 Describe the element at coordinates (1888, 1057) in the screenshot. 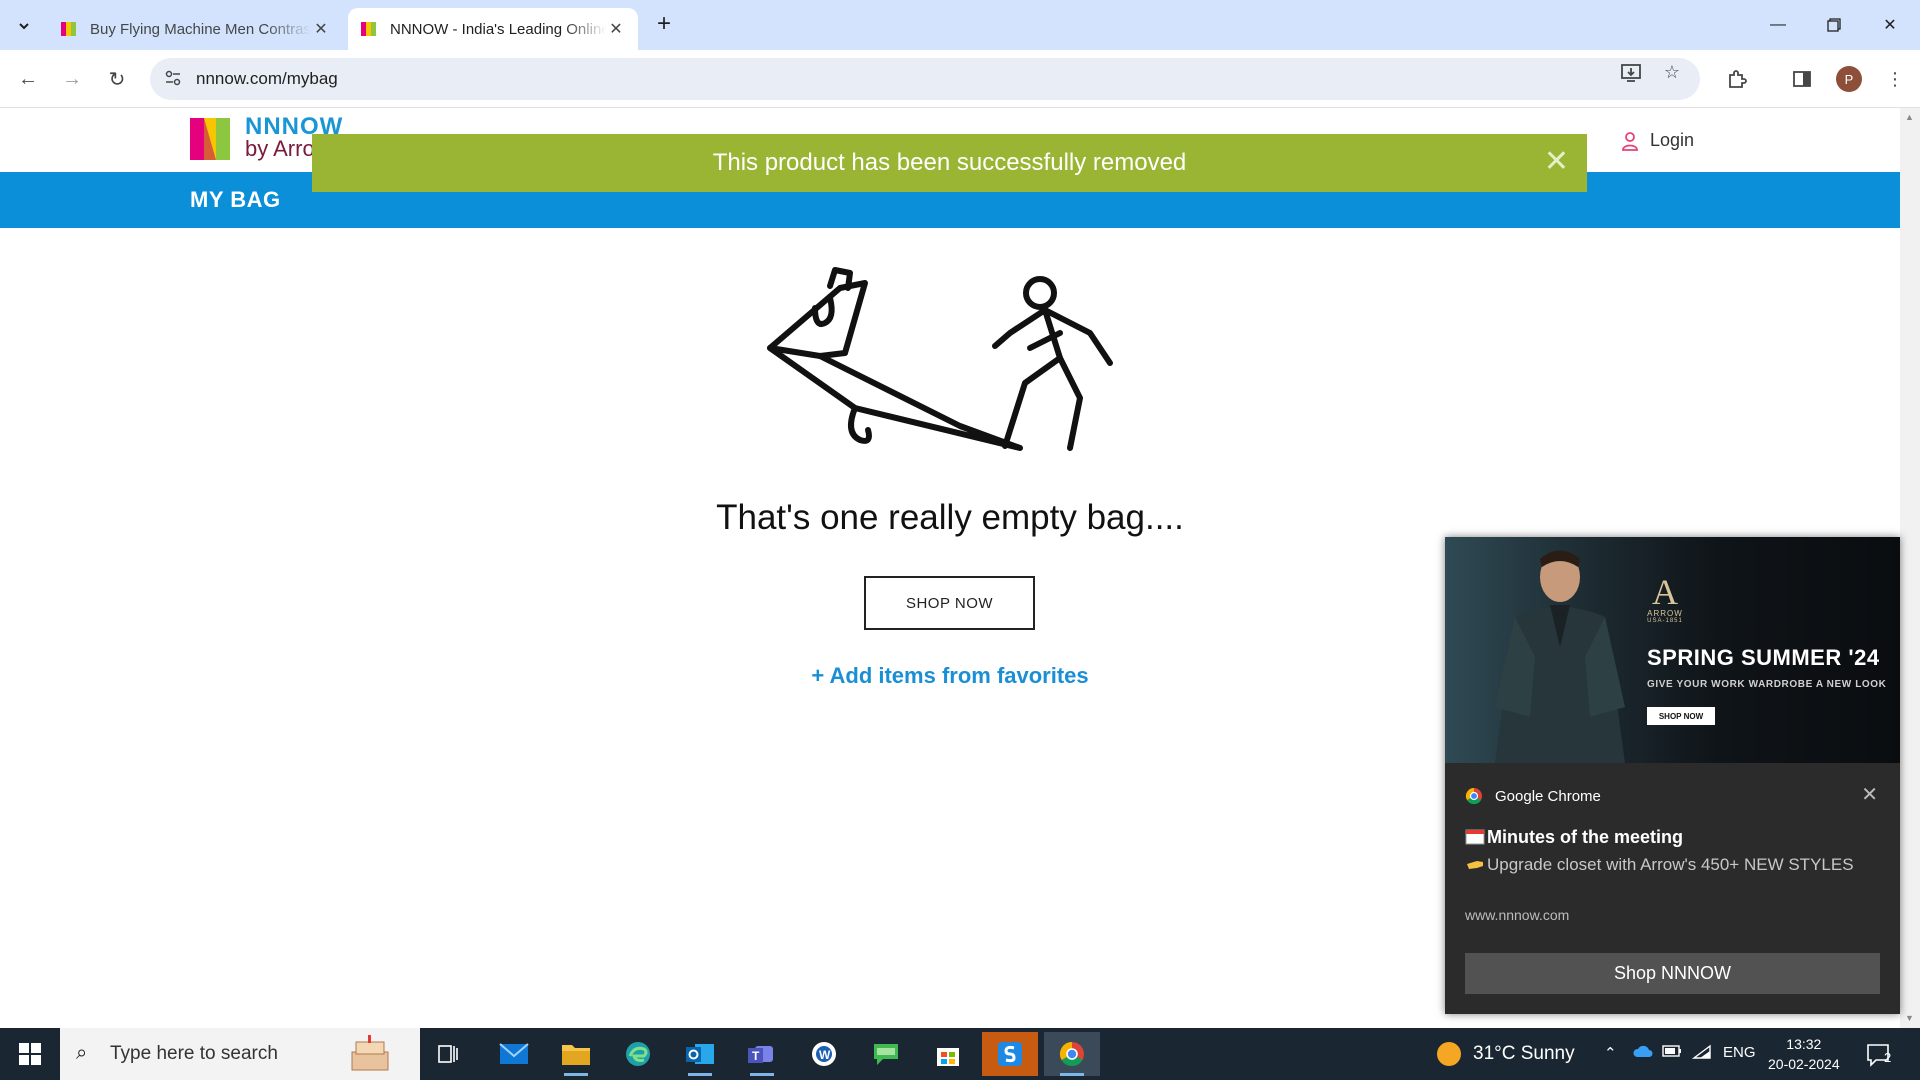

I see `notification-count-badge: 2` at that location.